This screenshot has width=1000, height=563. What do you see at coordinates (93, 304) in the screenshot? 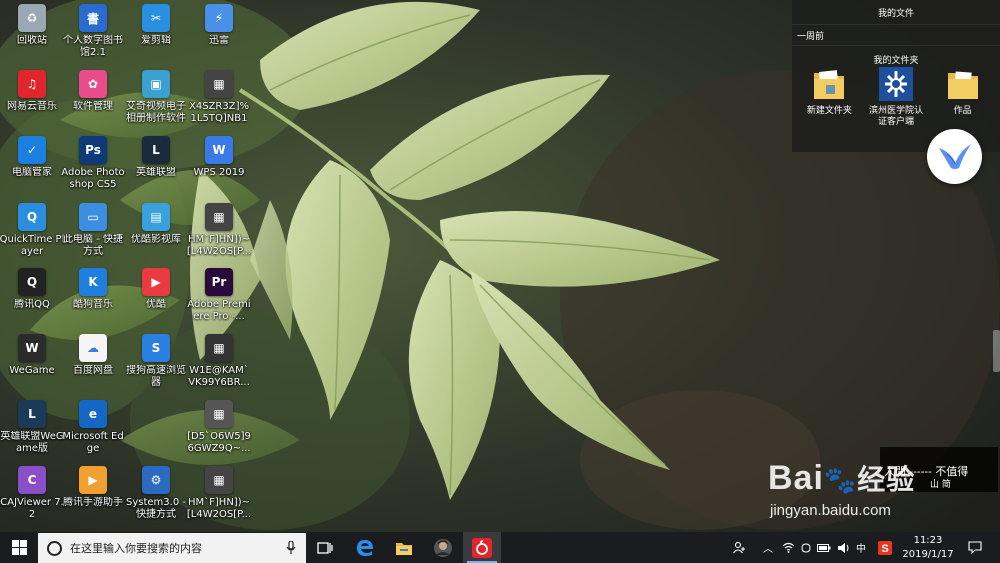
I see `desktop-icon-label: 酷狗音乐` at bounding box center [93, 304].